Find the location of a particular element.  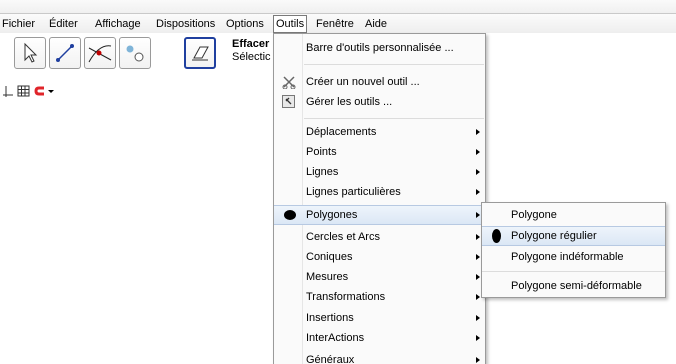

dropdown-triangle-icon is located at coordinates (51, 92).